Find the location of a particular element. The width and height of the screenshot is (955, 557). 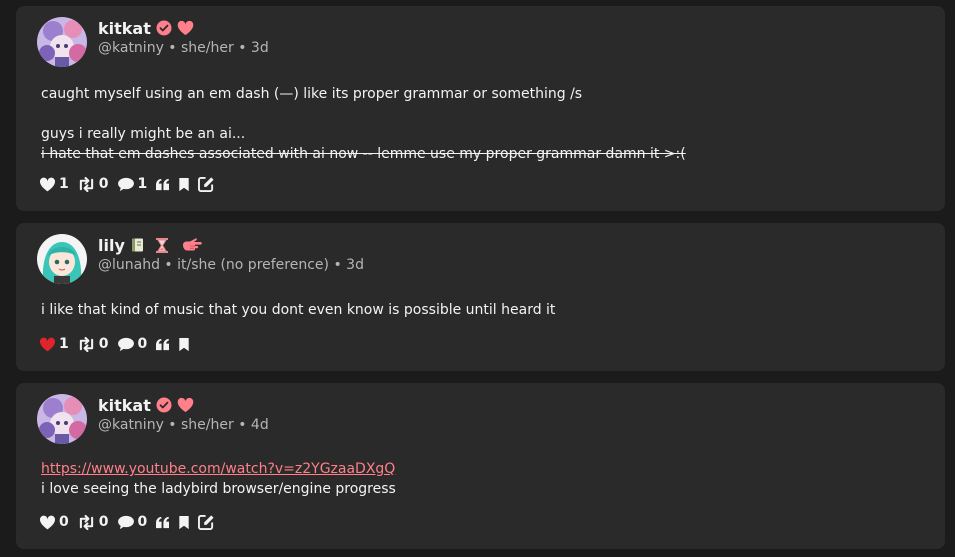

hourglass-emoji-icon is located at coordinates (162, 245).